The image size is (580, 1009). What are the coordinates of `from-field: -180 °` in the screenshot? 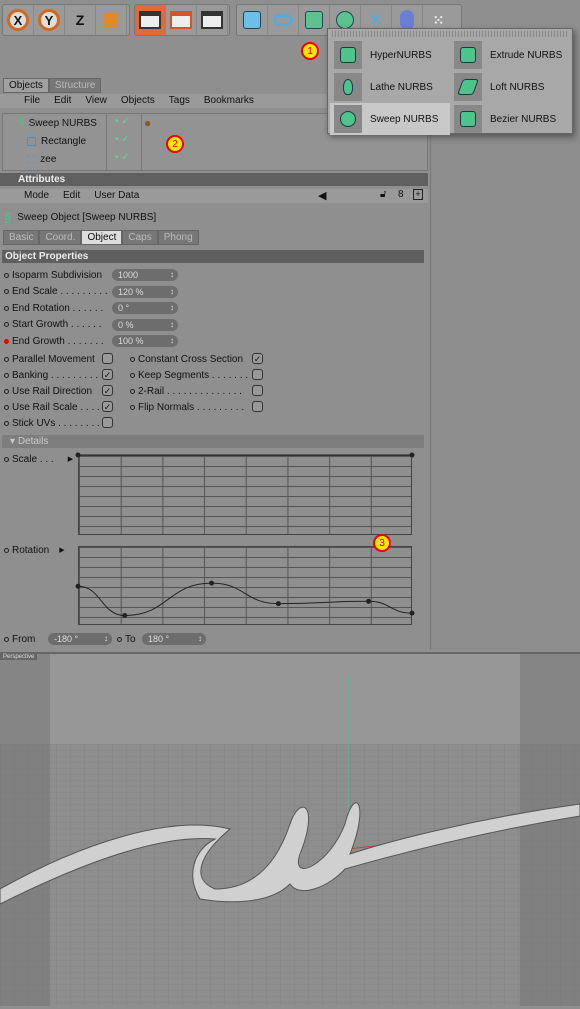 It's located at (80, 639).